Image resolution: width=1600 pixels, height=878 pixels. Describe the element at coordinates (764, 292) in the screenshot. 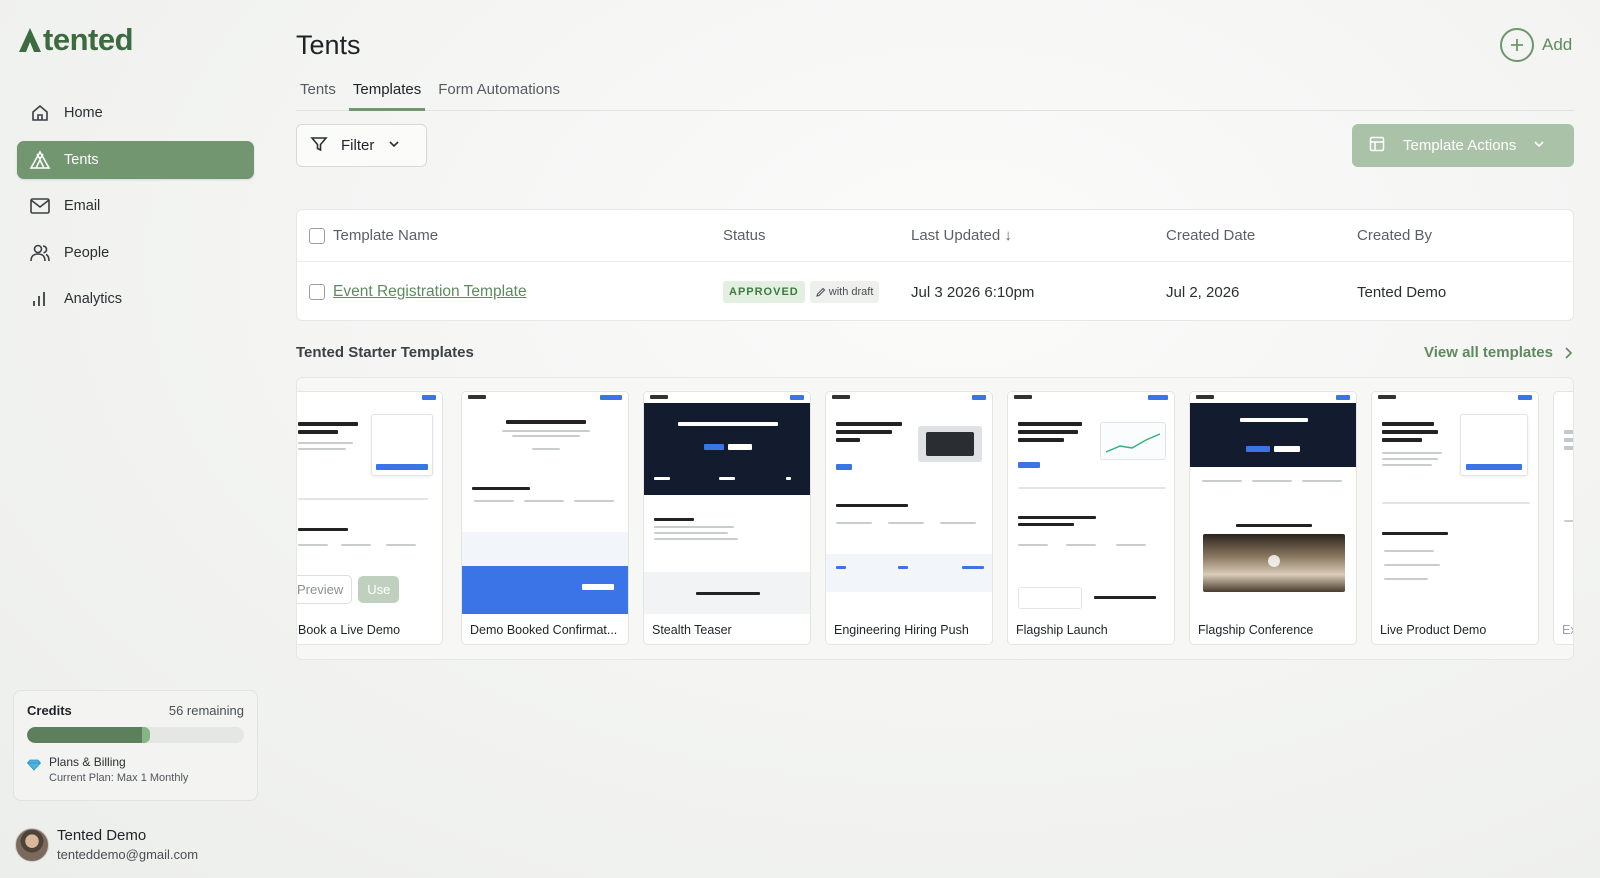

I see `status-badge: APPROVED` at that location.